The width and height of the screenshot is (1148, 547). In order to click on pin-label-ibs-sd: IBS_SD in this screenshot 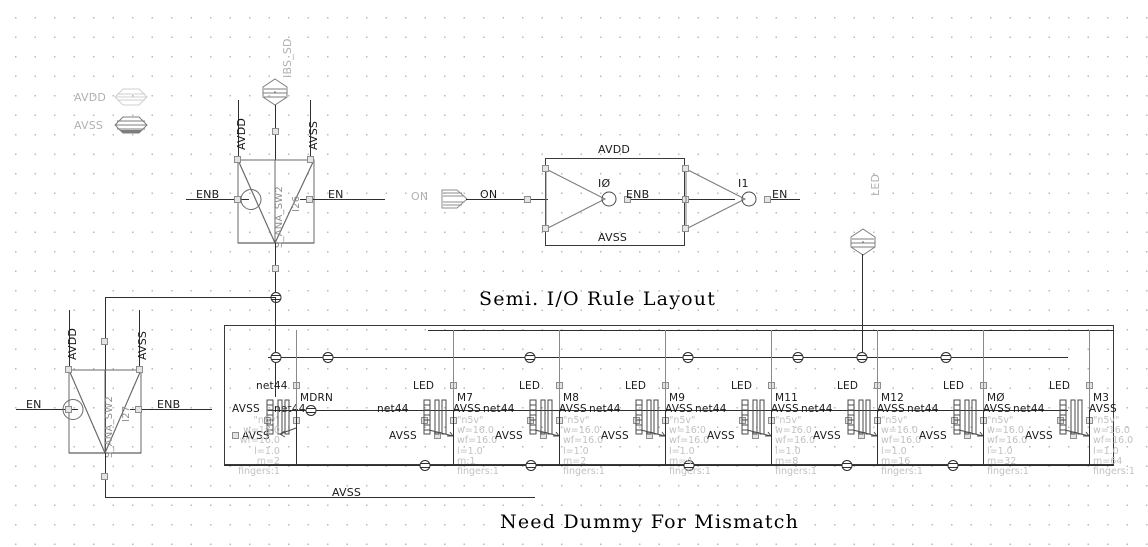, I will do `click(287, 58)`.